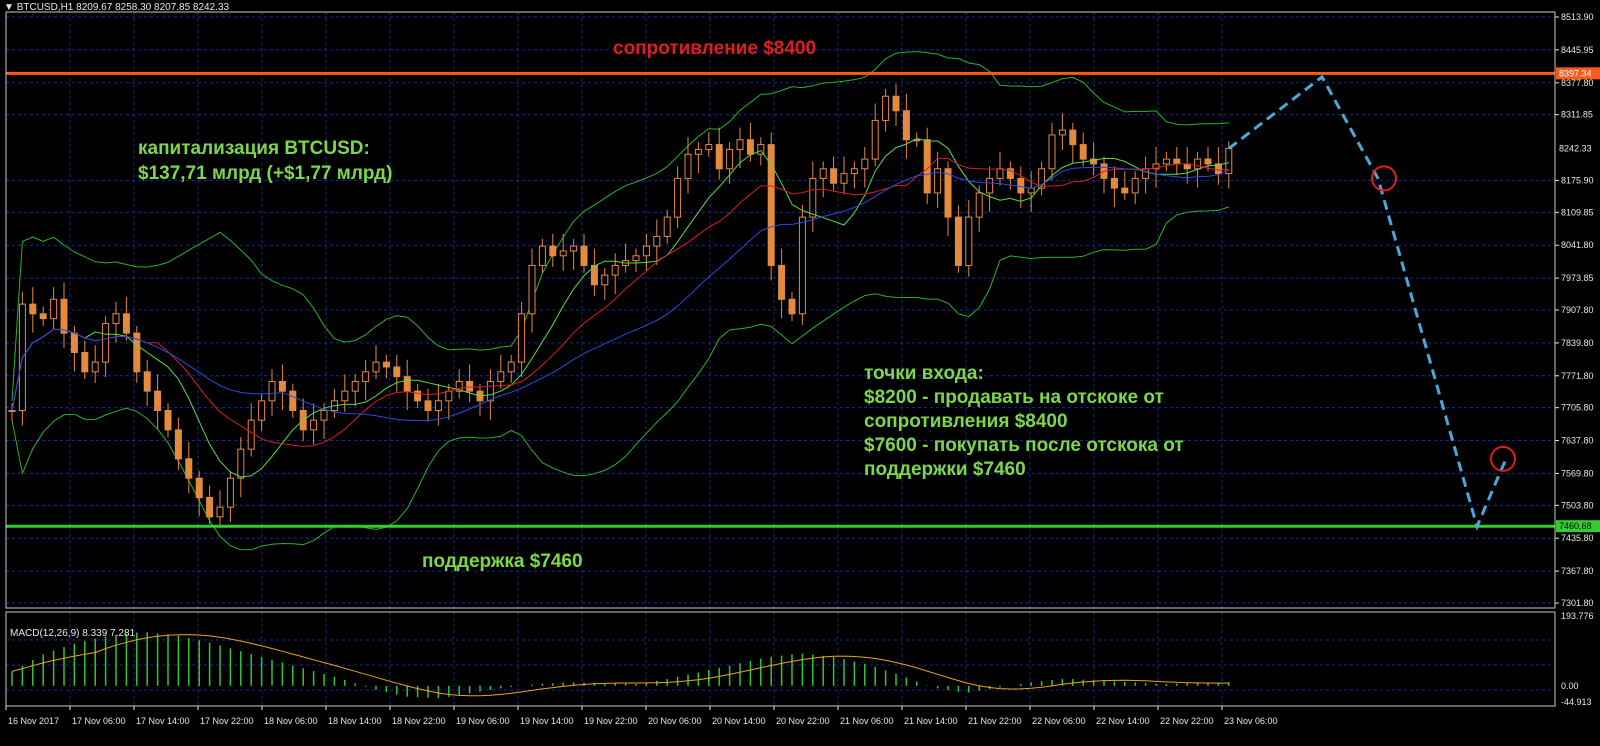  Describe the element at coordinates (1577, 408) in the screenshot. I see `price-tick-label: 7705.80` at that location.